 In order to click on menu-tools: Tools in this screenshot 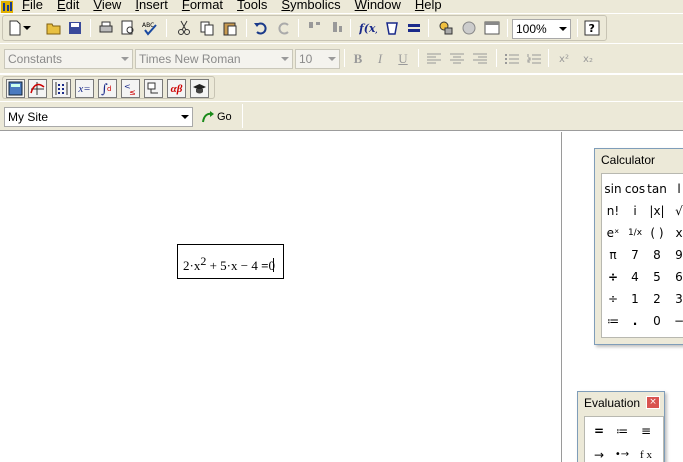, I will do `click(252, 6)`.